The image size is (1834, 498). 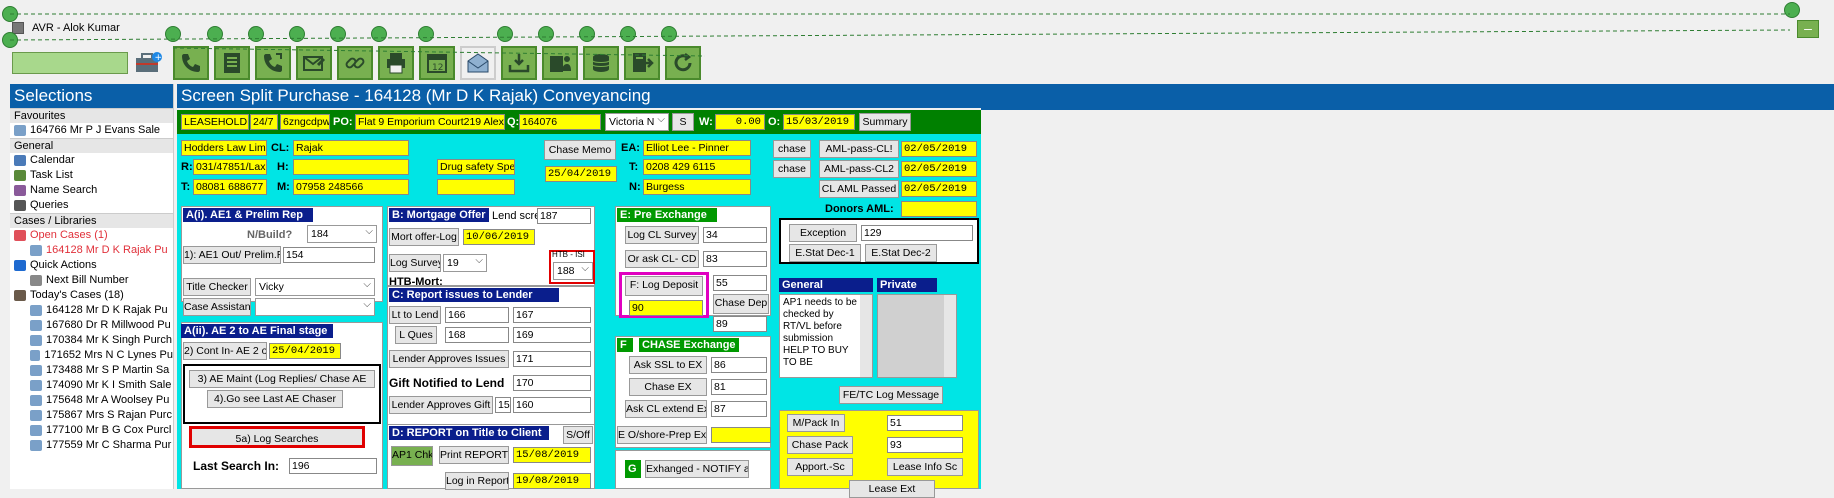 I want to click on chase-ex-field: 81, so click(x=739, y=387).